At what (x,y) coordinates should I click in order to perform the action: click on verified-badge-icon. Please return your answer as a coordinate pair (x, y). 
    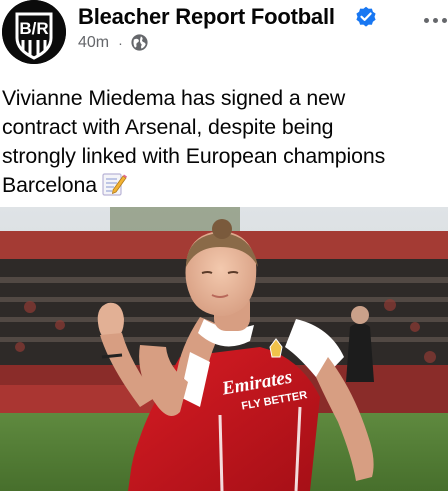
    Looking at the image, I should click on (366, 16).